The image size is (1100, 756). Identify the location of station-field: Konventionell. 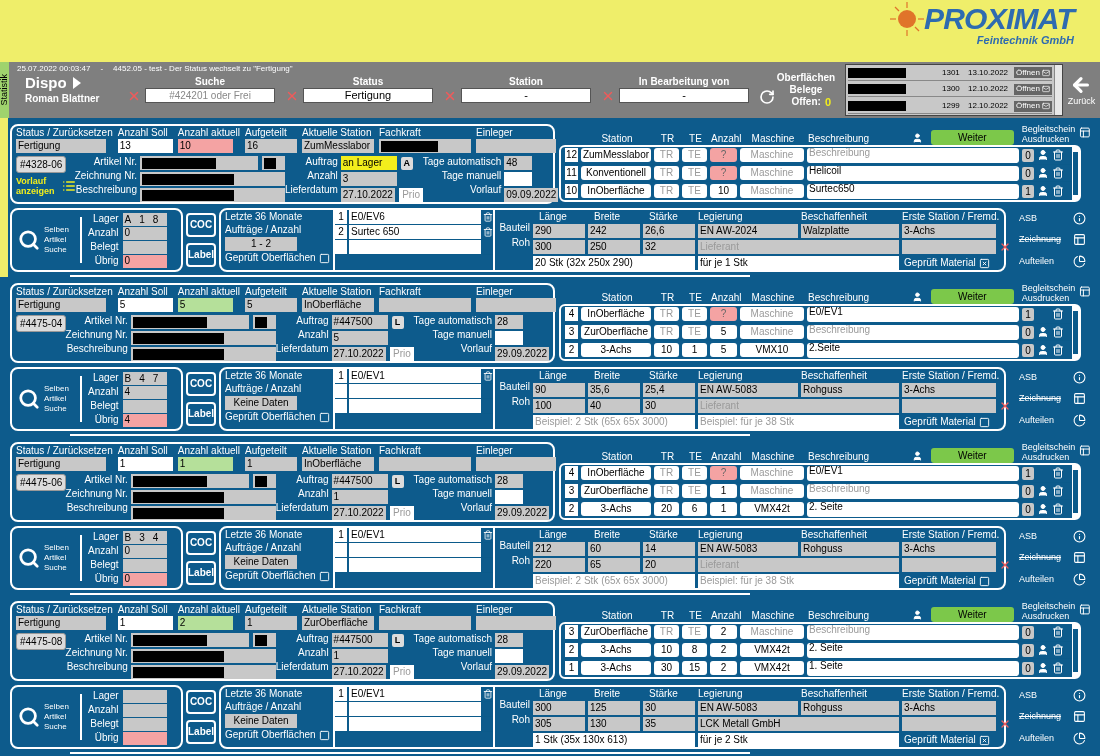
(616, 173).